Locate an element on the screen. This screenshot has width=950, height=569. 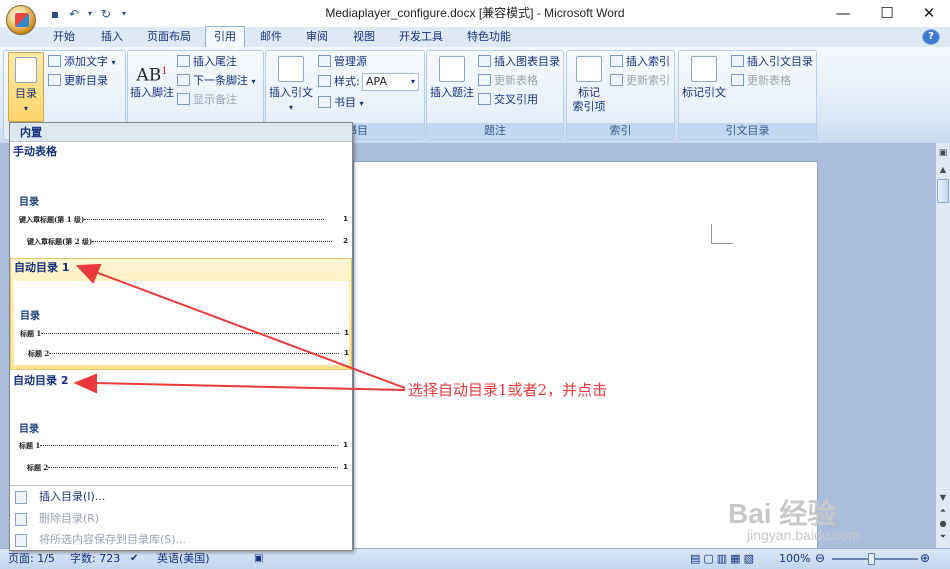
tab-review: 审阅 is located at coordinates (317, 37).